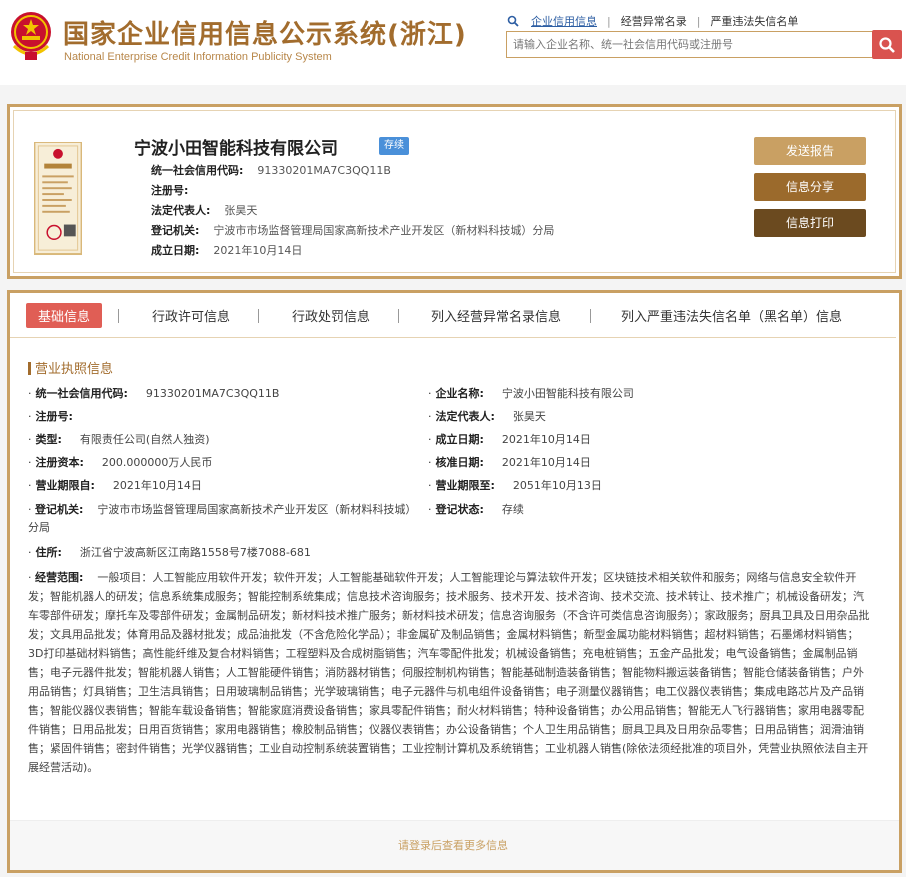 The width and height of the screenshot is (906, 877). What do you see at coordinates (453, 845) in the screenshot?
I see `login-more-link: 请登录后查看更多信息` at bounding box center [453, 845].